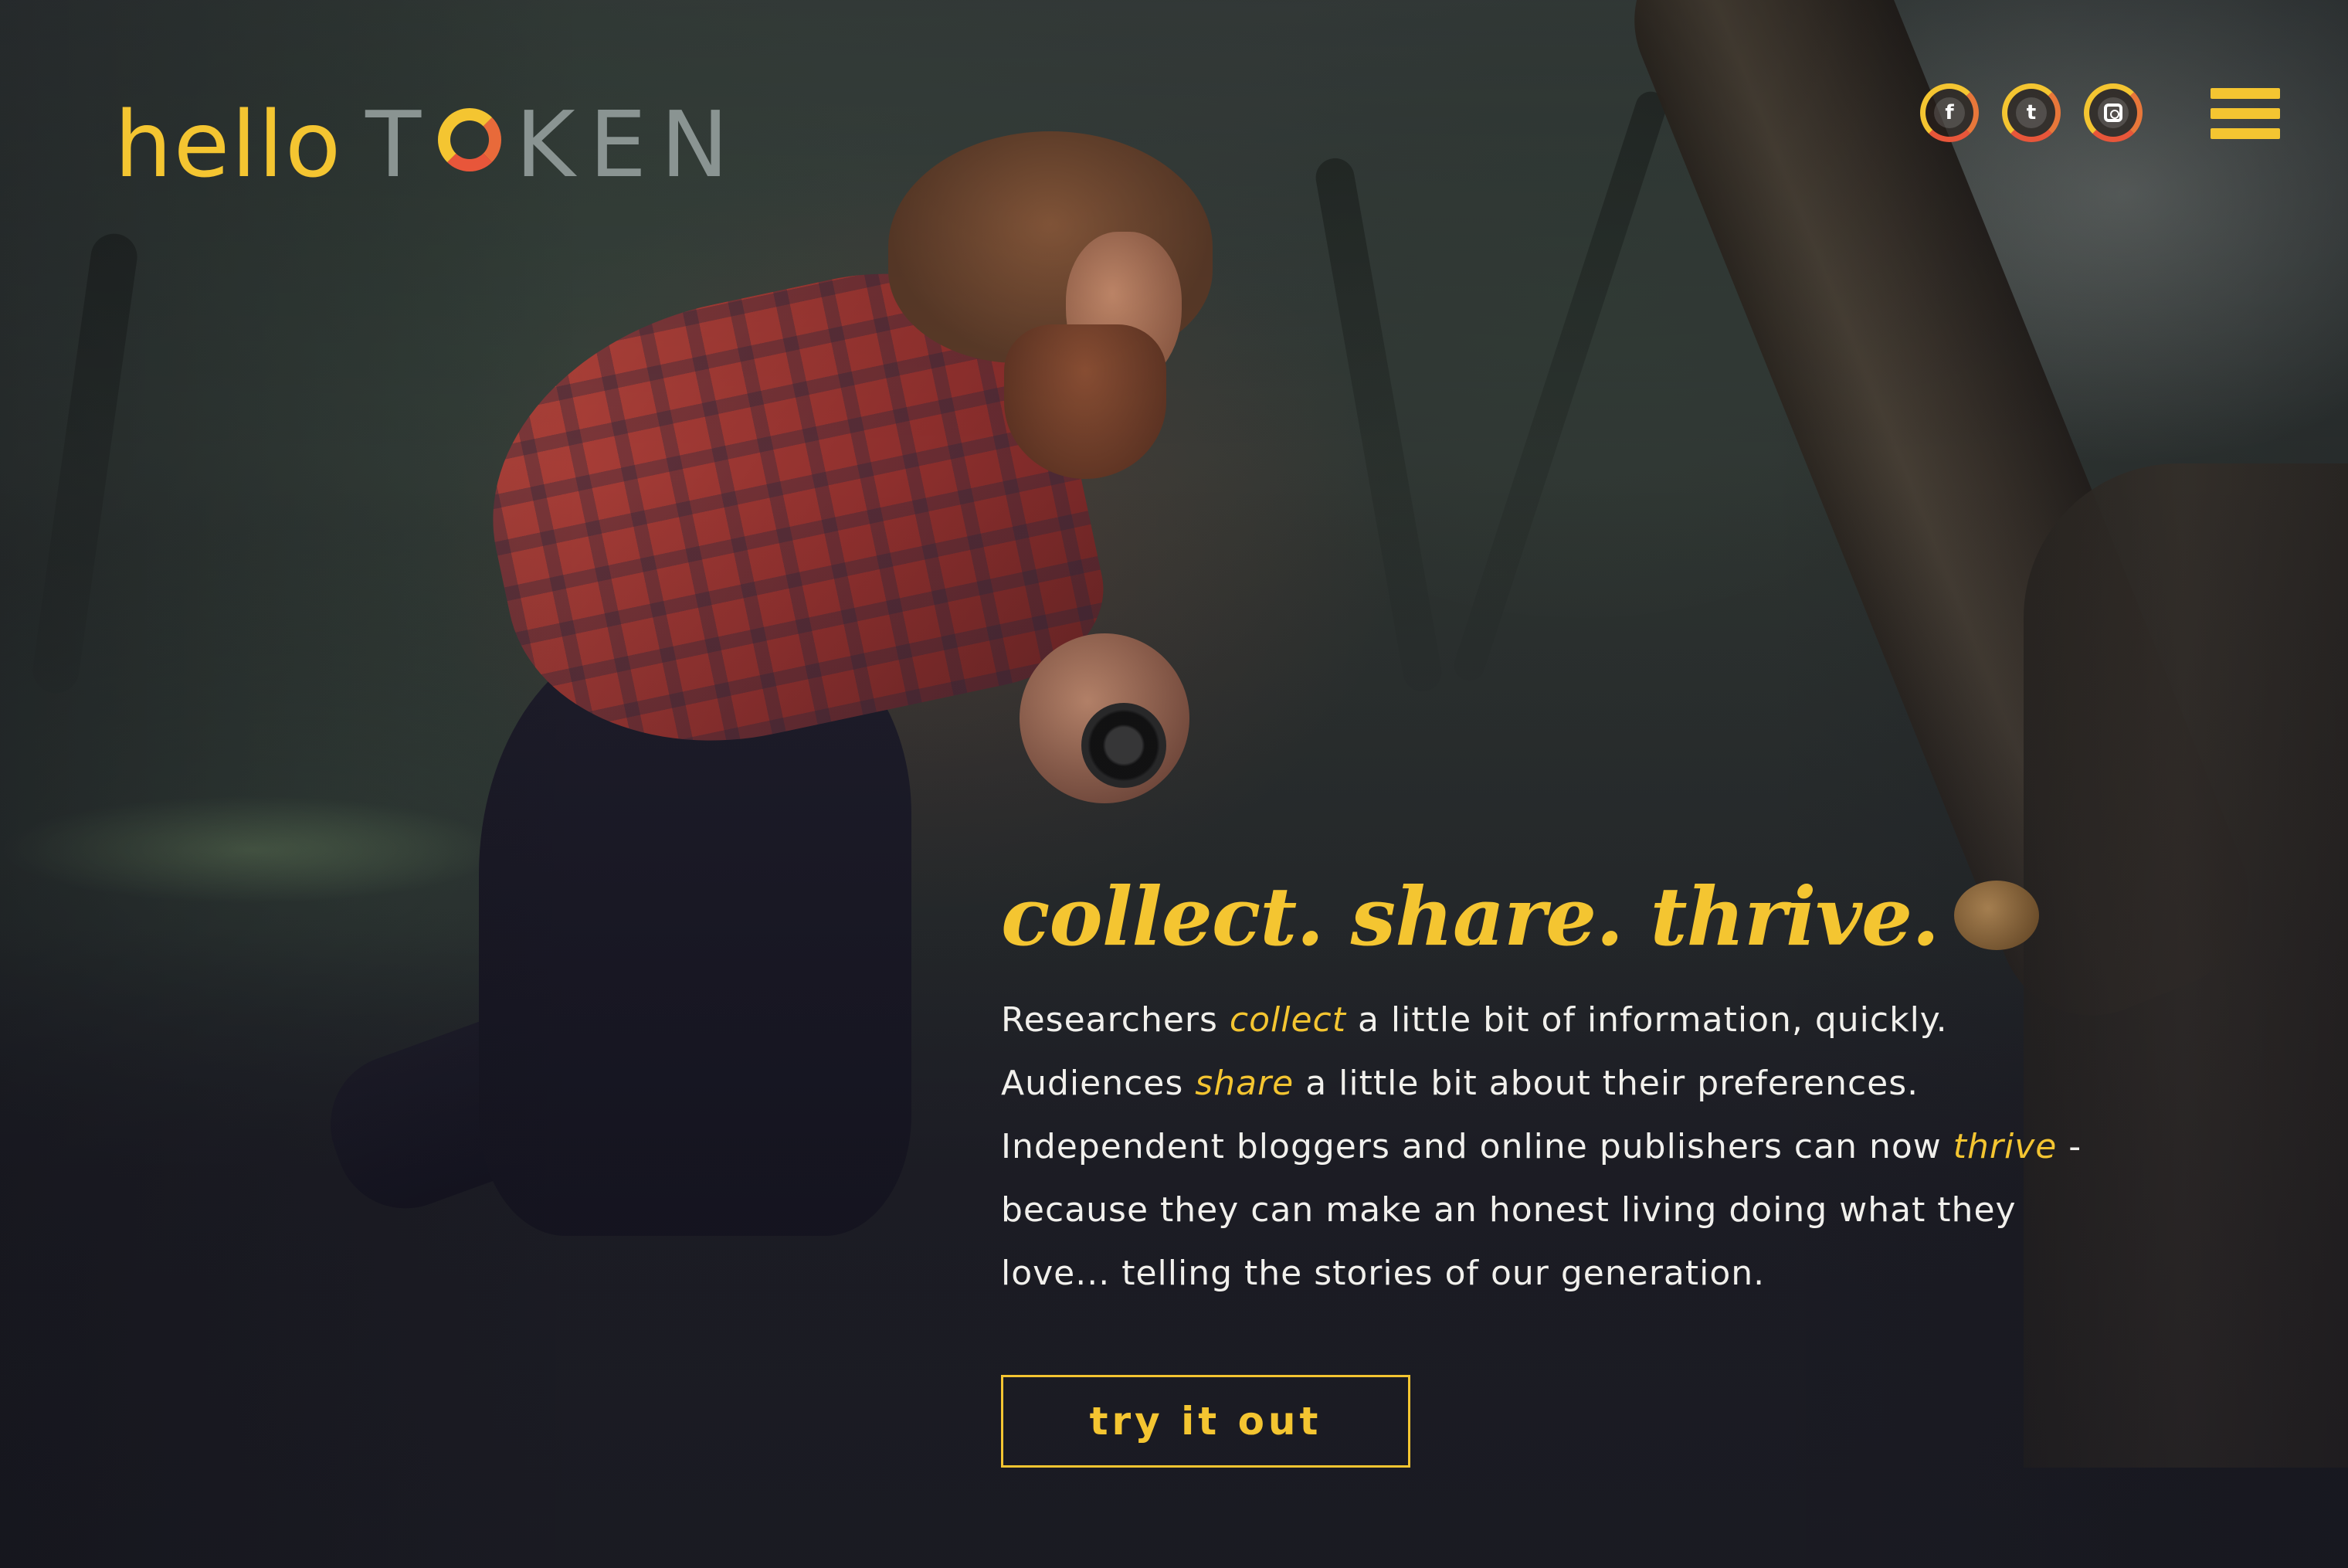  I want to click on instagram-icon-wrap, so click(2113, 113).